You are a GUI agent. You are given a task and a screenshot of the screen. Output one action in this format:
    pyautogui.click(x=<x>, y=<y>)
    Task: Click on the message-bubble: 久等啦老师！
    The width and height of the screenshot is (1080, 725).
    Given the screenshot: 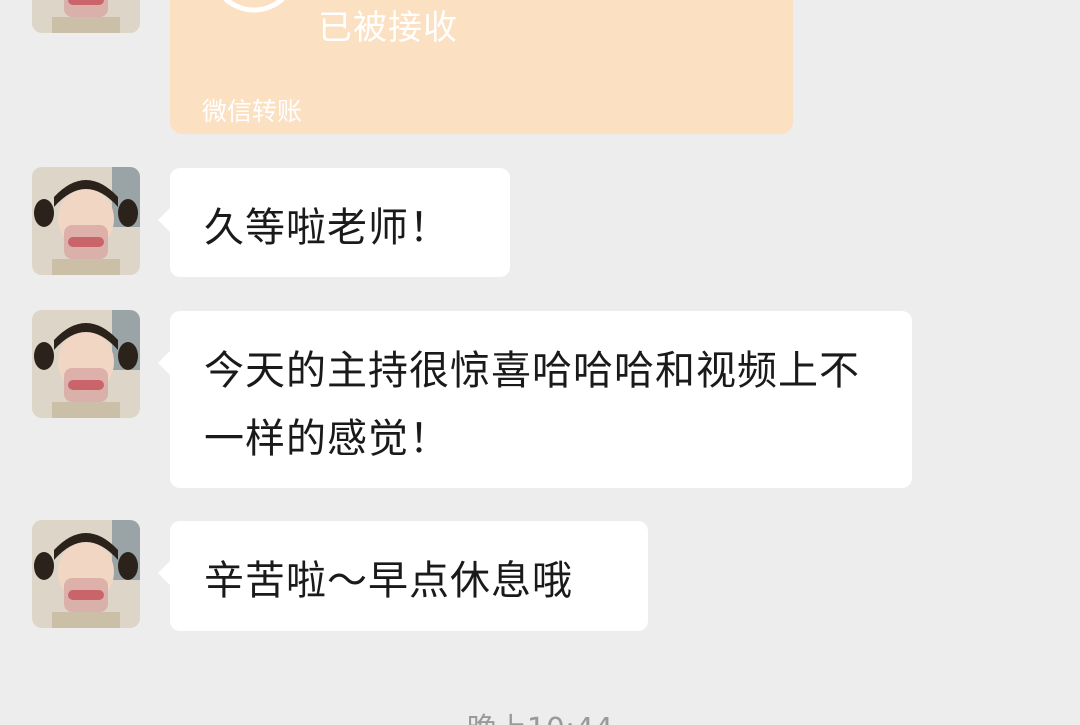 What is the action you would take?
    pyautogui.click(x=334, y=222)
    